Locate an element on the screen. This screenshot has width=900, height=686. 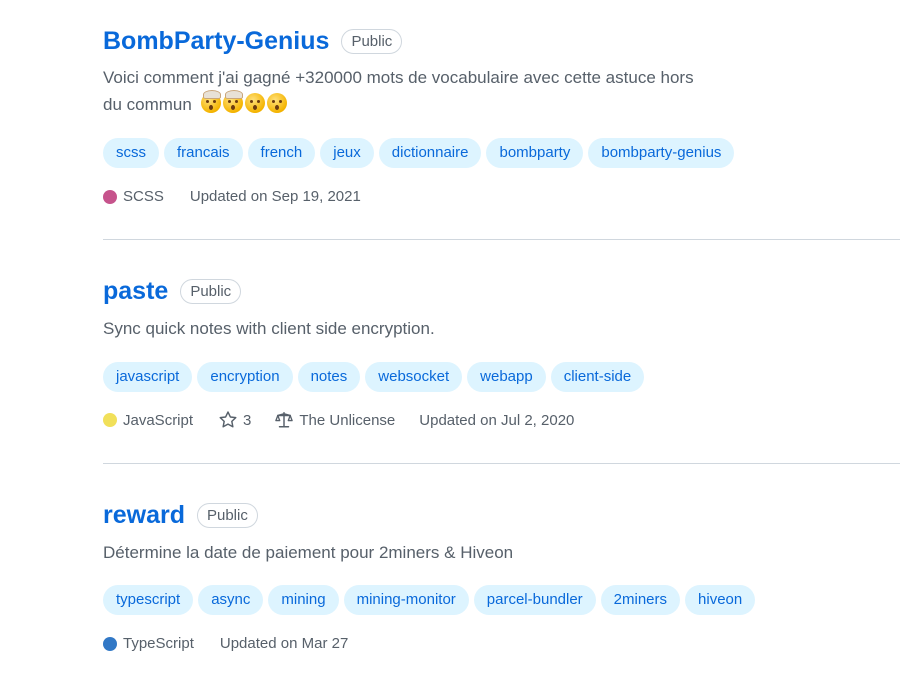
topic-tag: client-side is located at coordinates (597, 377).